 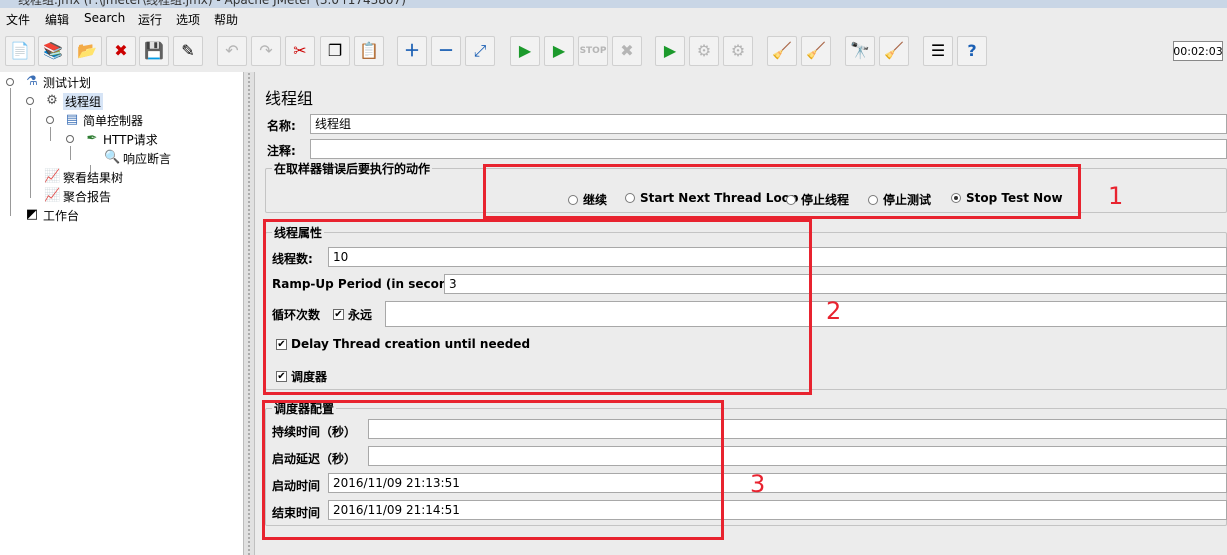 I want to click on menu-bar: 文件 编辑 Search 运行 选项 帮助, so click(x=613, y=19).